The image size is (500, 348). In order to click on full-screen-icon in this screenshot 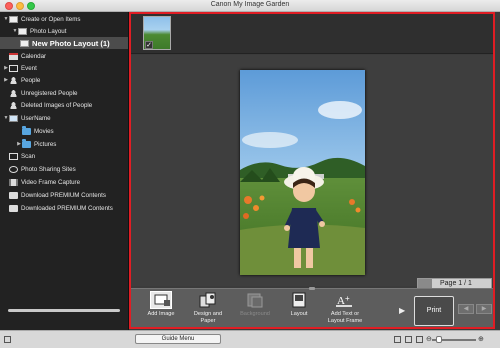, I will do `click(419, 339)`.